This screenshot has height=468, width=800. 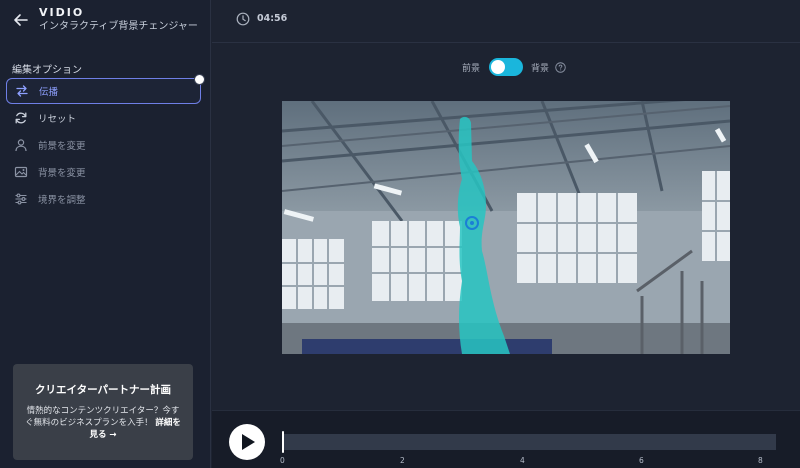 I want to click on back-arrow-icon, so click(x=21, y=20).